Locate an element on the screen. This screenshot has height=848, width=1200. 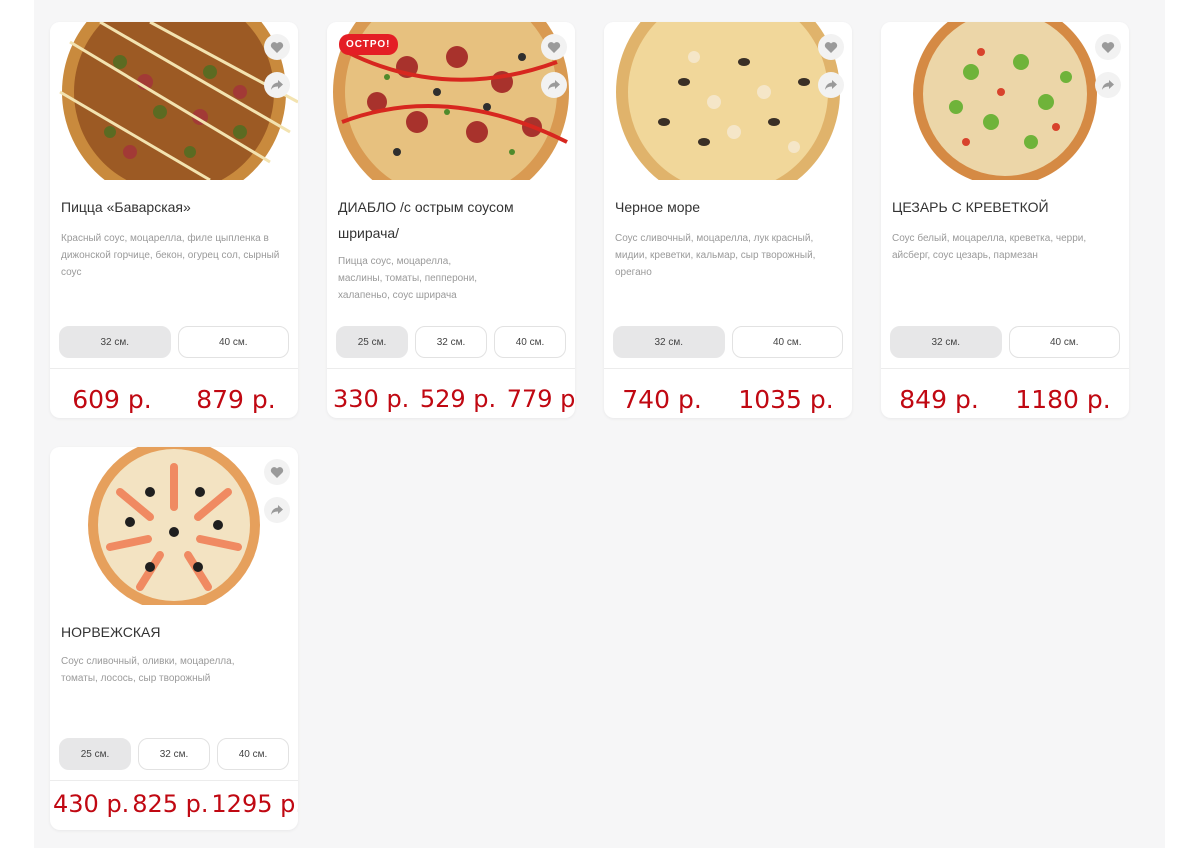
price: 330 р. is located at coordinates (371, 399).